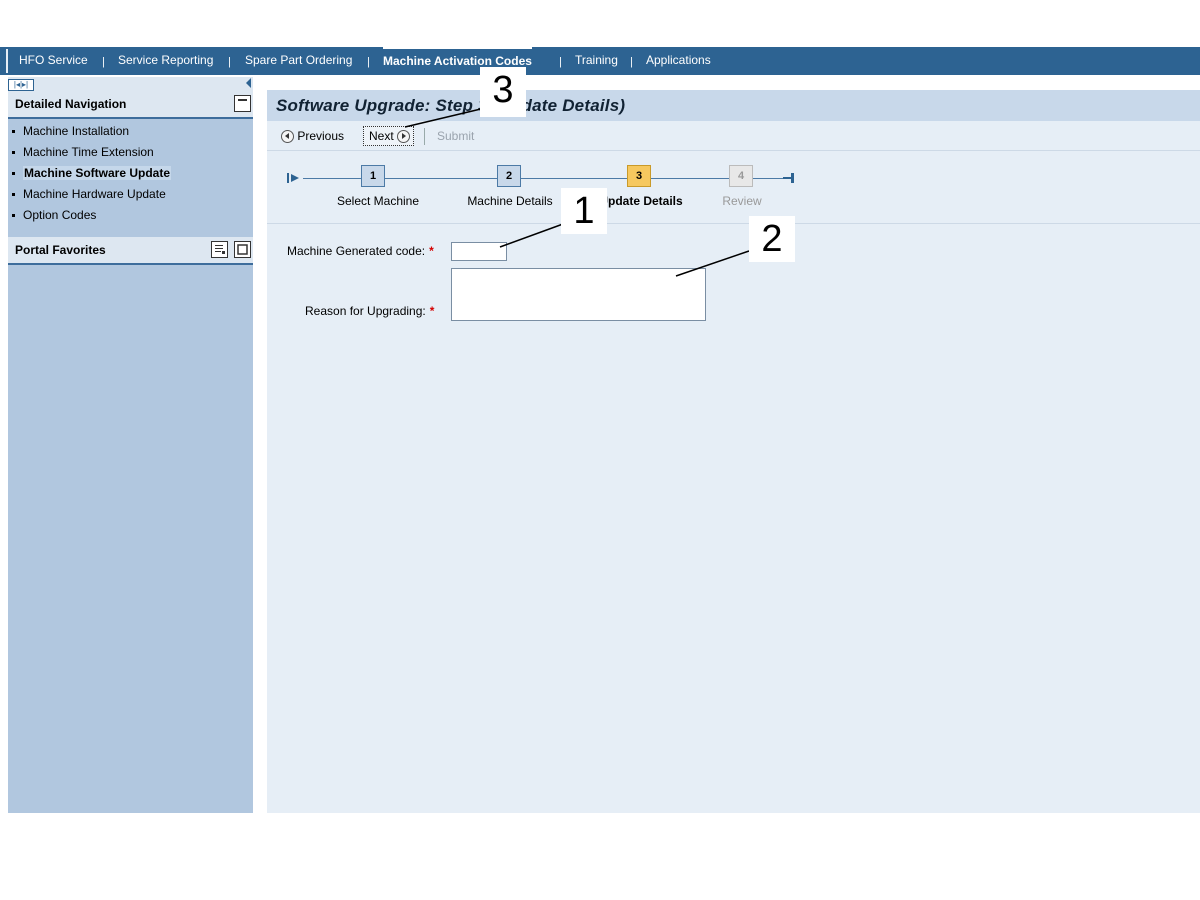  I want to click on nav-item-machine-software-update: Machine Software Update, so click(92, 173).